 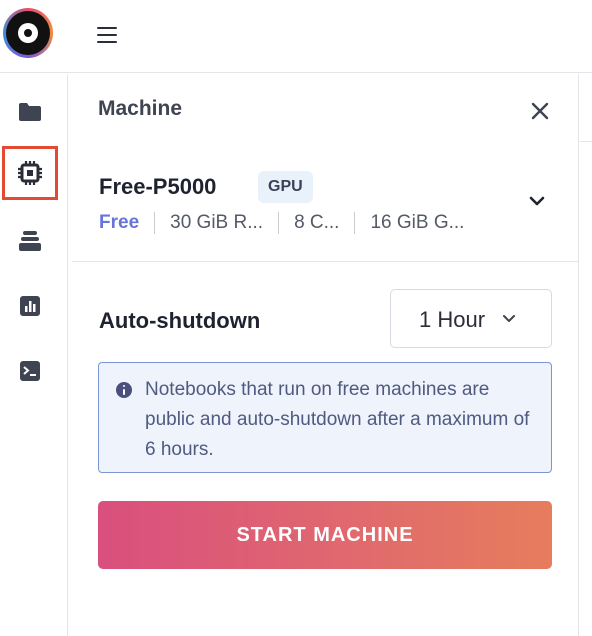 What do you see at coordinates (119, 222) in the screenshot?
I see `free-tier-label: Free` at bounding box center [119, 222].